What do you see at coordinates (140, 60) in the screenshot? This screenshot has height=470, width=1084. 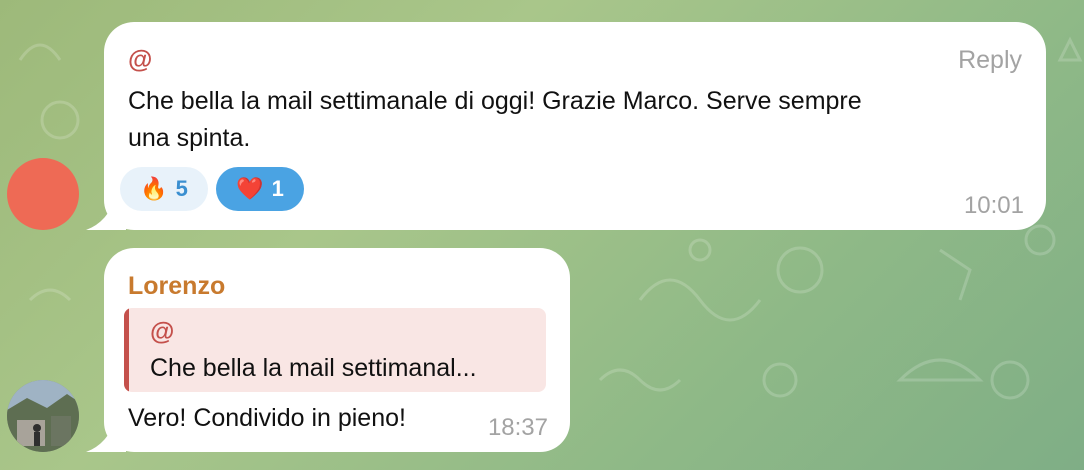 I see `sender-name: @` at bounding box center [140, 60].